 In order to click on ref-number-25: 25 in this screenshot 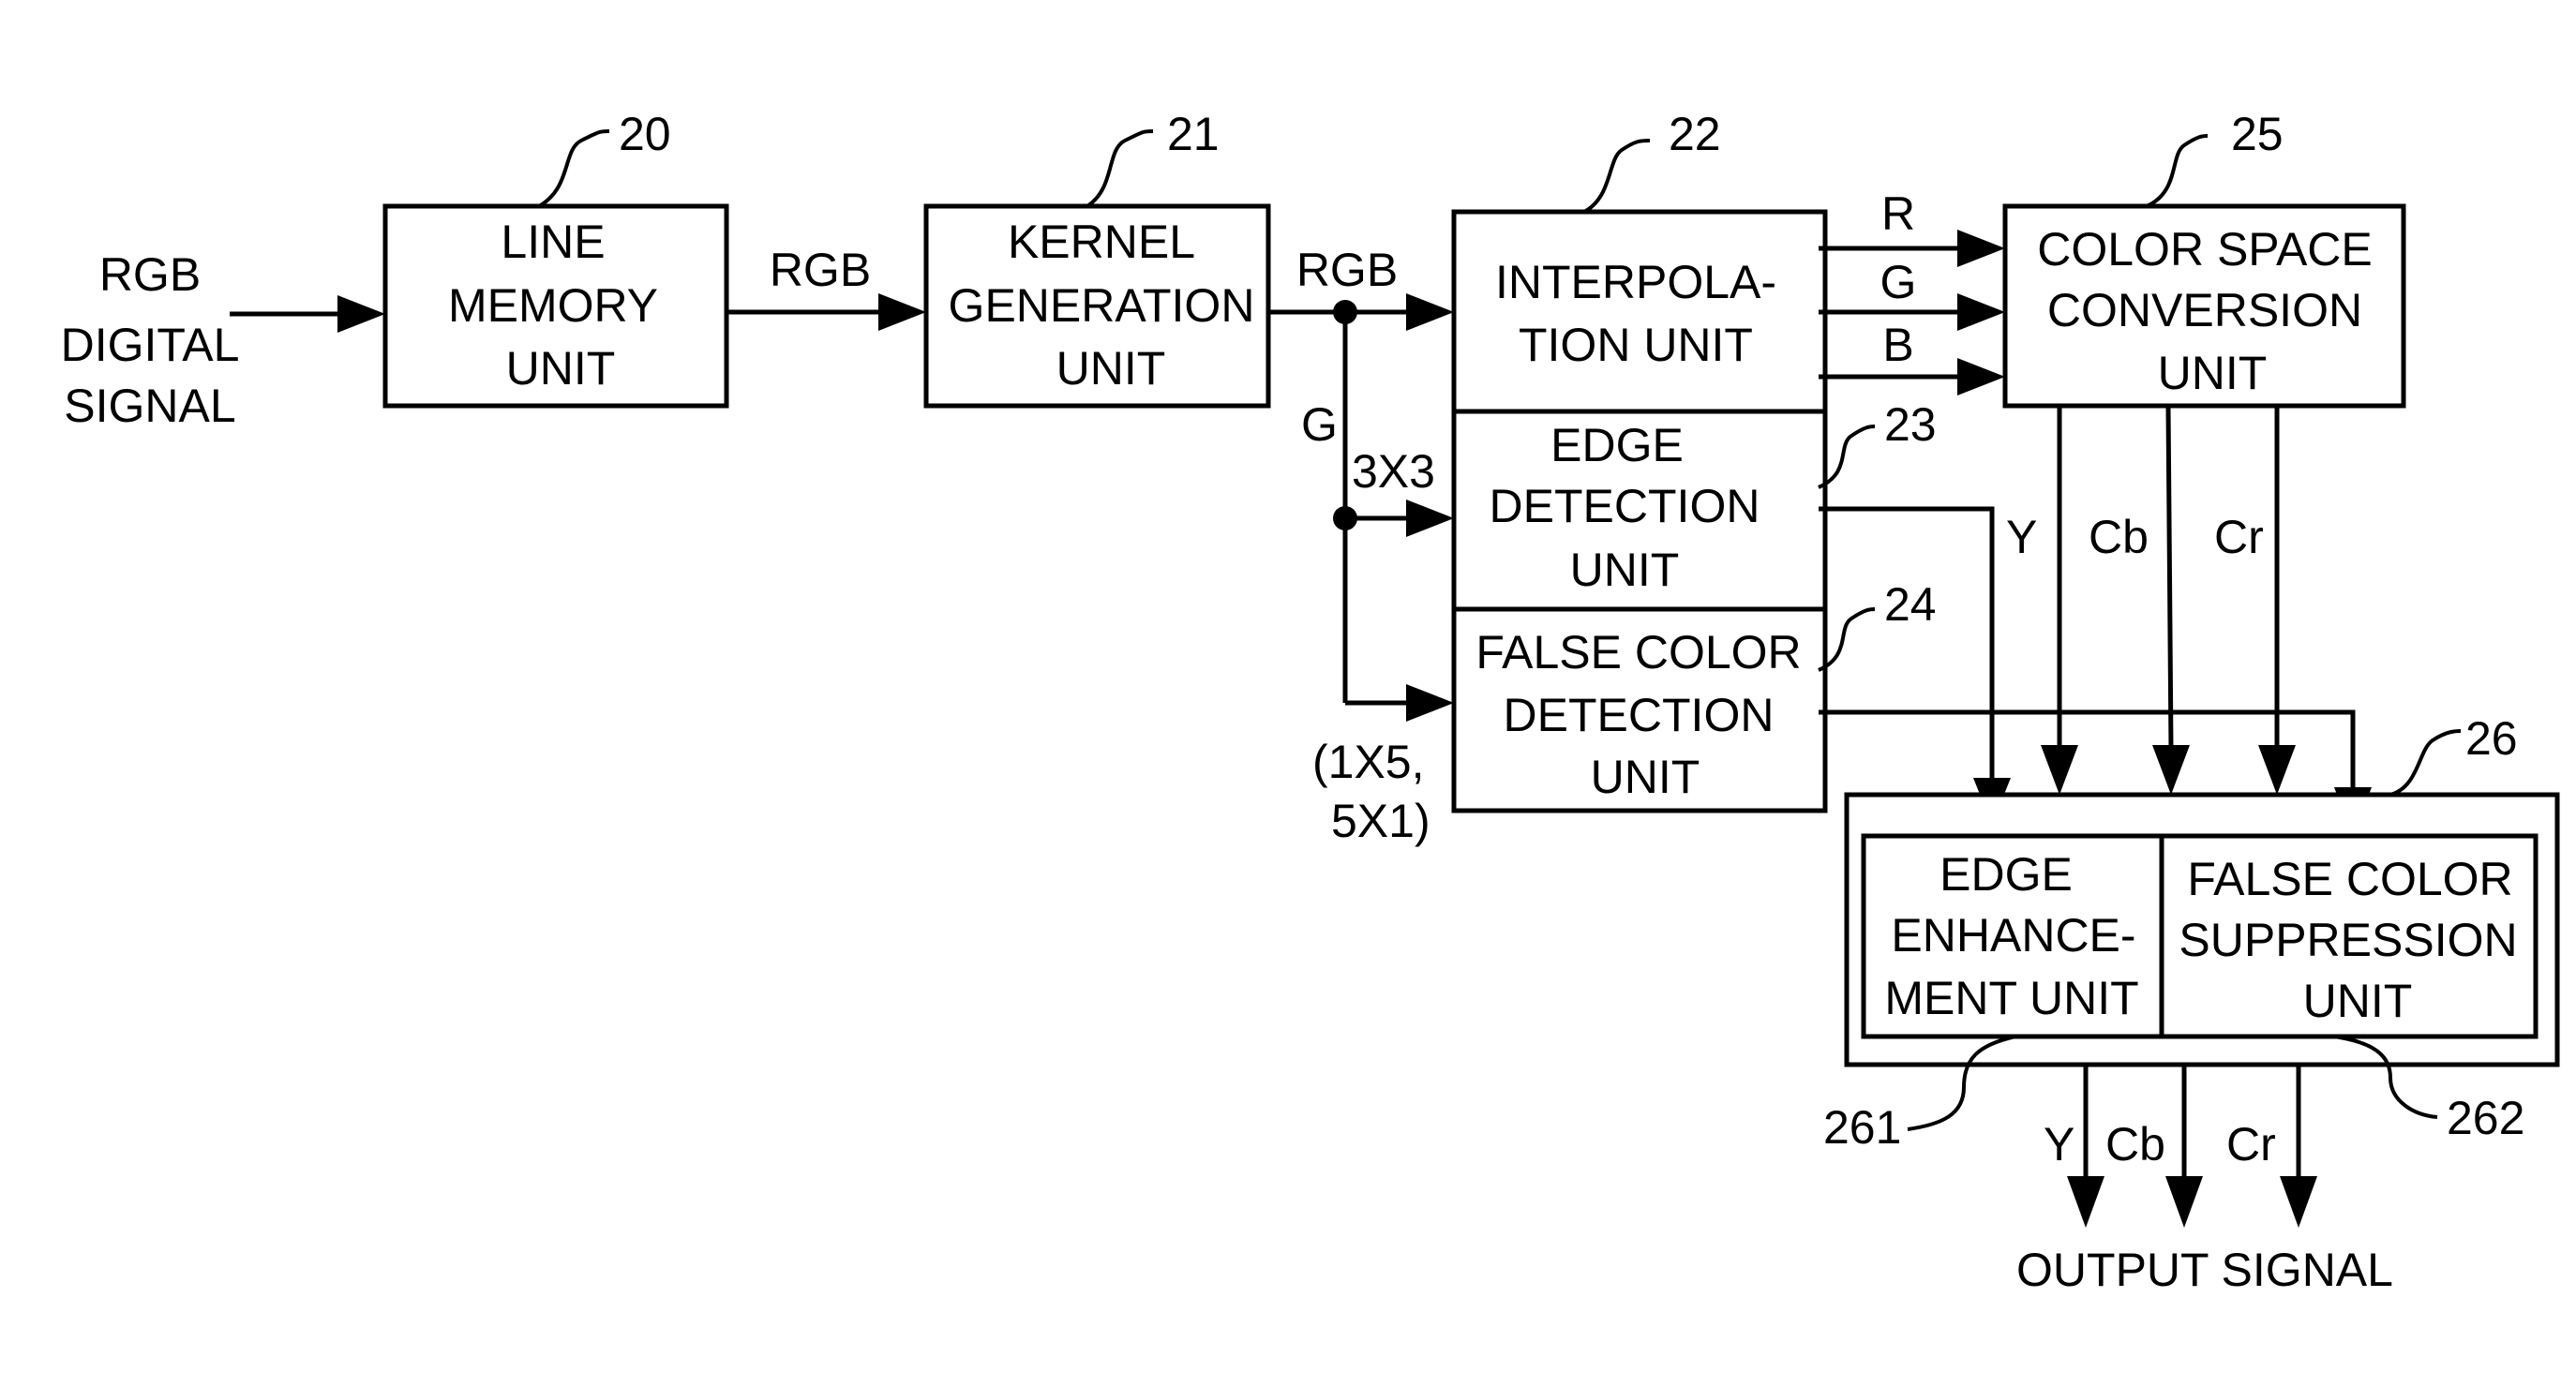, I will do `click(2257, 134)`.